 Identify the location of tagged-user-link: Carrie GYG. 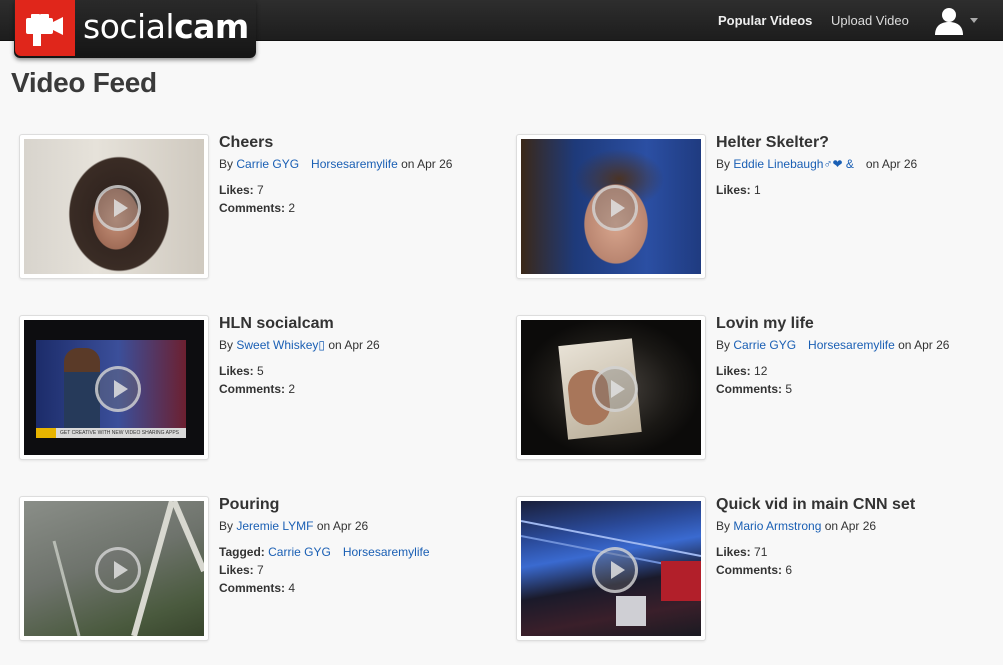
(299, 552).